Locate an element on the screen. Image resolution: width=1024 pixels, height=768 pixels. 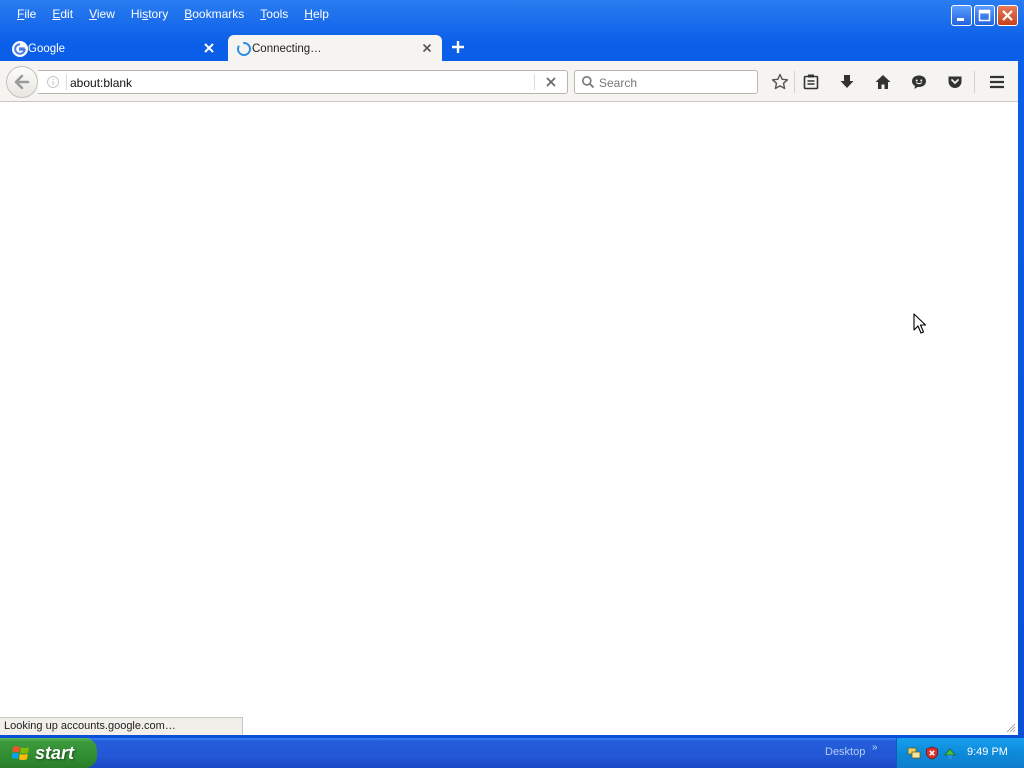
back-button is located at coordinates (22, 82).